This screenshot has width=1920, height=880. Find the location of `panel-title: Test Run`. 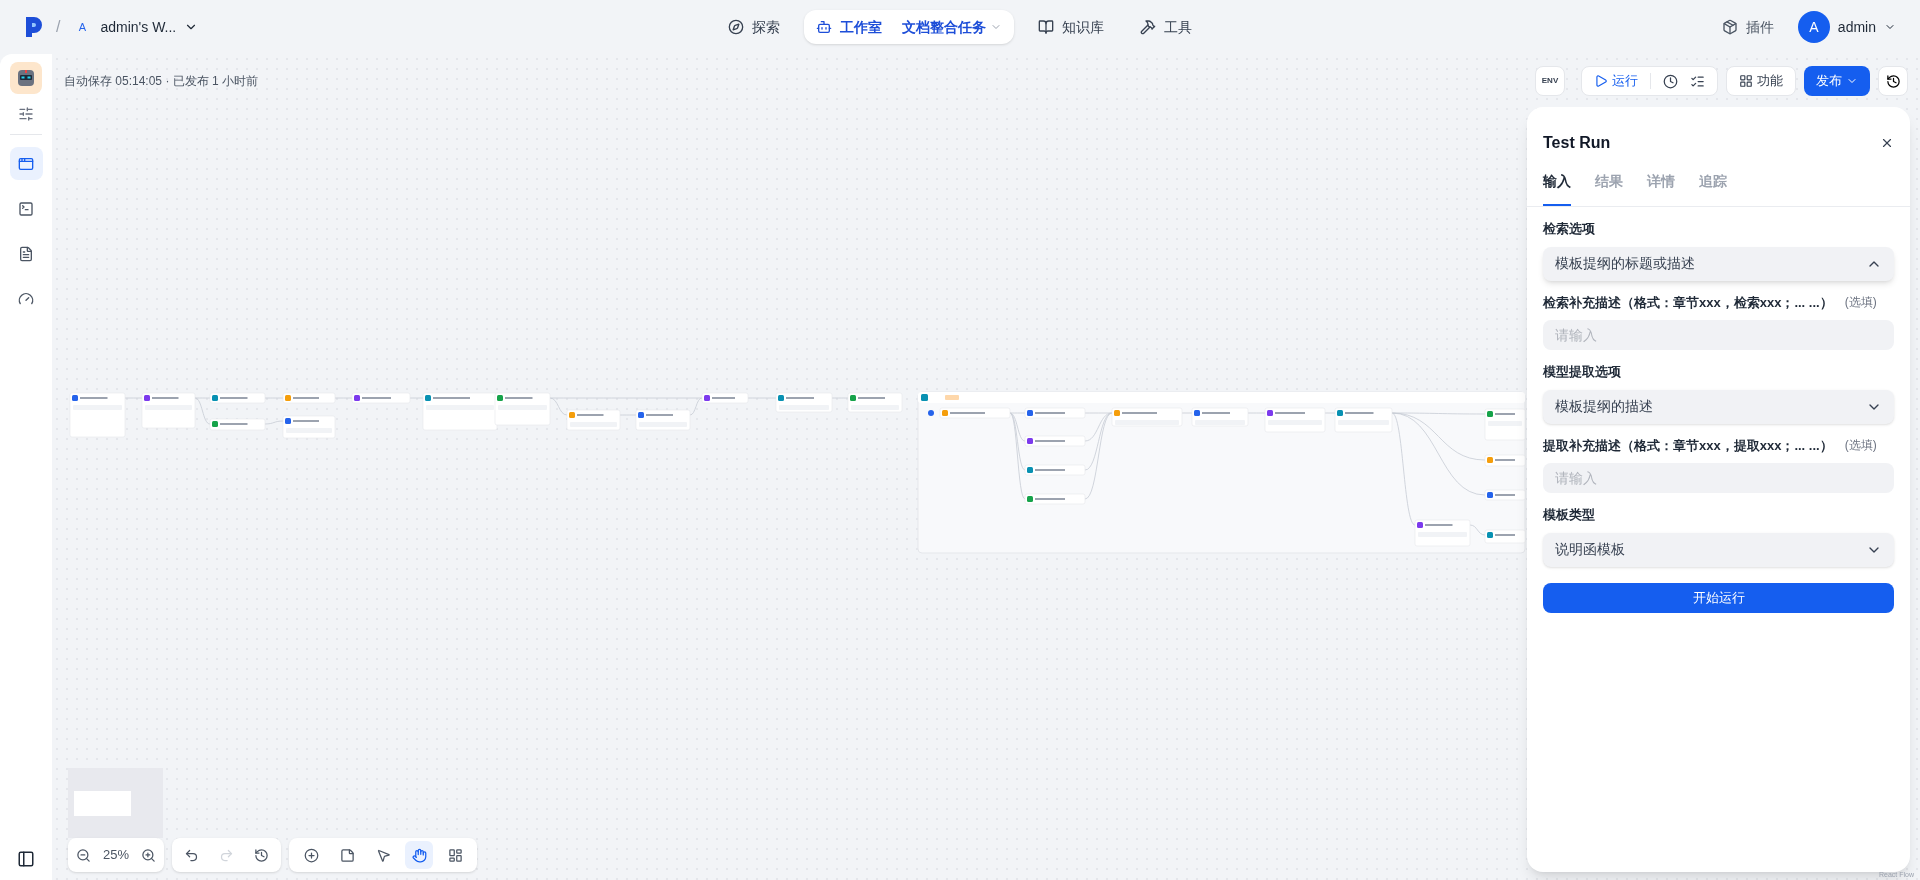

panel-title: Test Run is located at coordinates (1577, 143).